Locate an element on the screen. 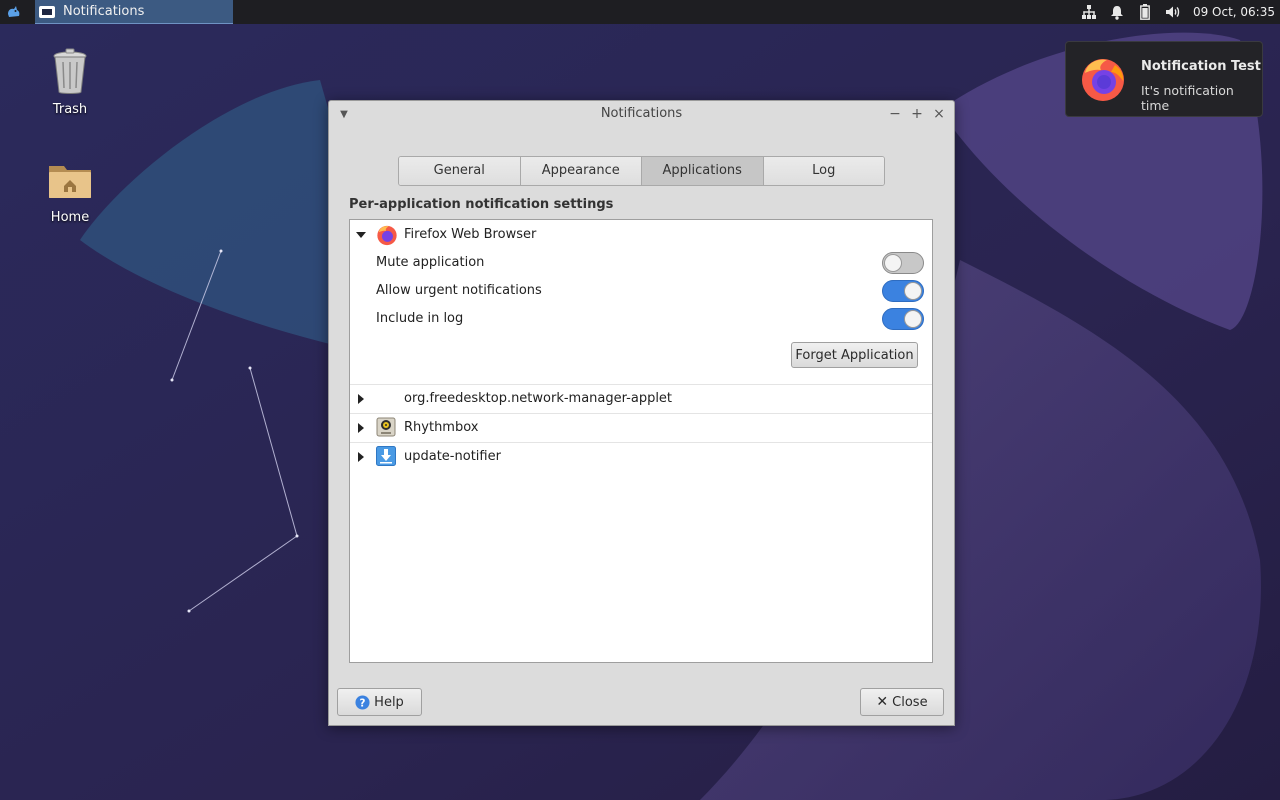 The height and width of the screenshot is (800, 1280). option-label: Include in log is located at coordinates (420, 318).